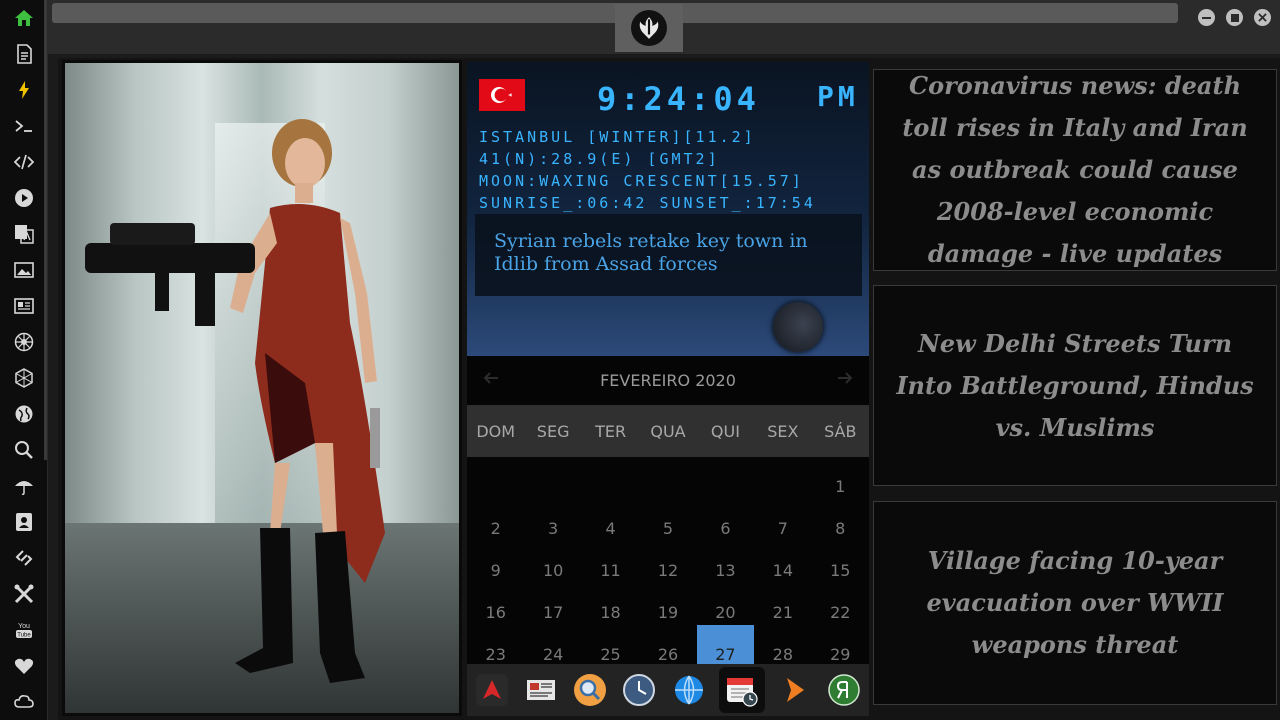 The height and width of the screenshot is (720, 1280). What do you see at coordinates (667, 520) in the screenshot?
I see `calendar-day: 5` at bounding box center [667, 520].